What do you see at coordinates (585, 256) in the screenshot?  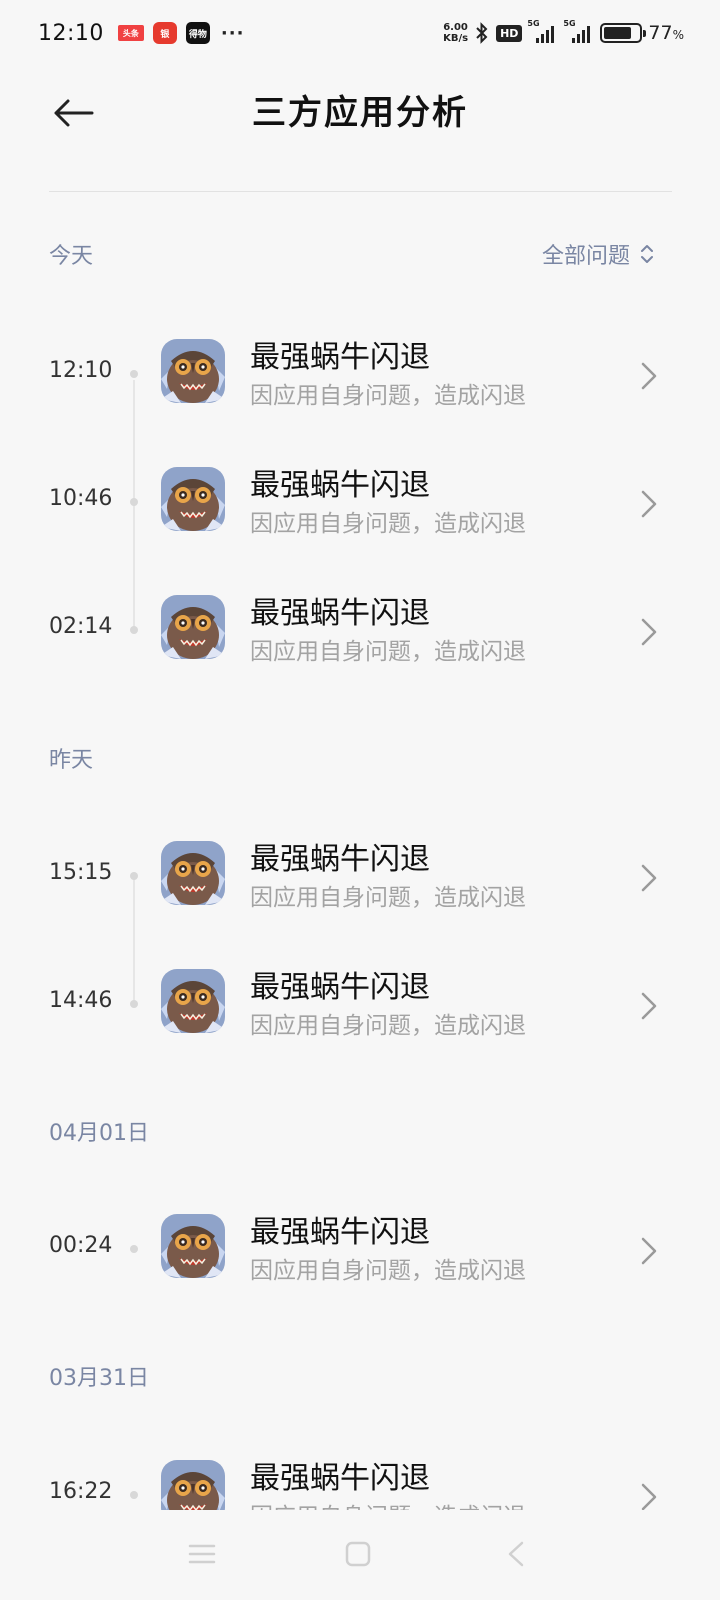 I see `filter-label: 全部问题` at bounding box center [585, 256].